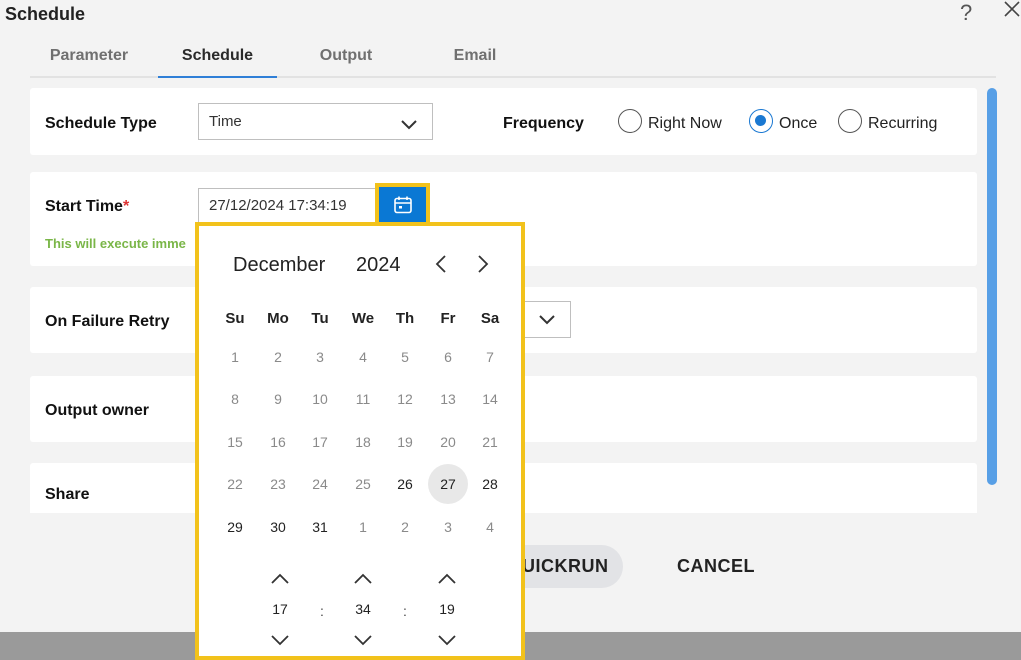  I want to click on calendar-day: 12, so click(405, 399).